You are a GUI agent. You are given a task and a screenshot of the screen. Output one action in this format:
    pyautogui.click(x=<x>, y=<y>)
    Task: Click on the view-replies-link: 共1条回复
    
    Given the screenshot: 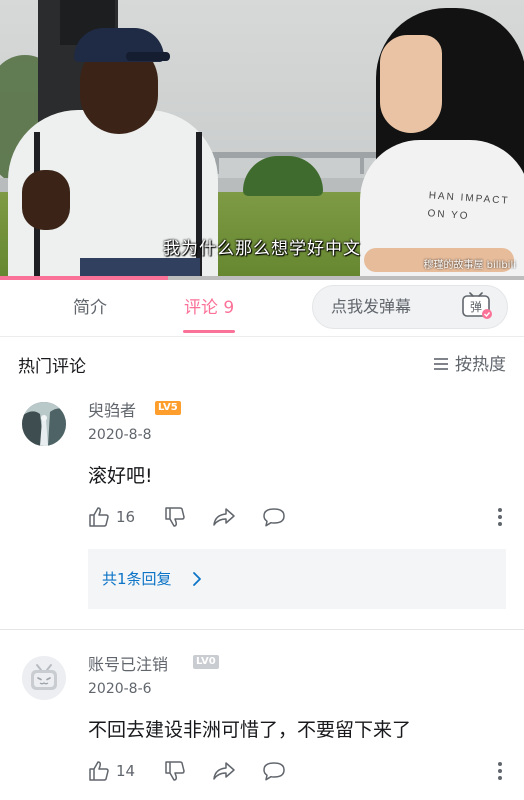 What is the action you would take?
    pyautogui.click(x=137, y=579)
    